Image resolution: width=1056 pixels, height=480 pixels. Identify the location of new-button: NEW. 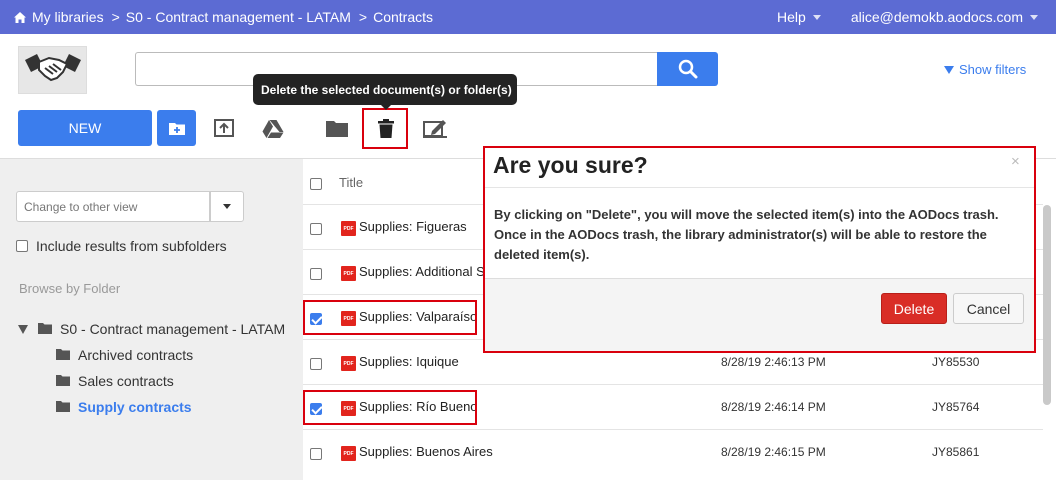
(85, 128).